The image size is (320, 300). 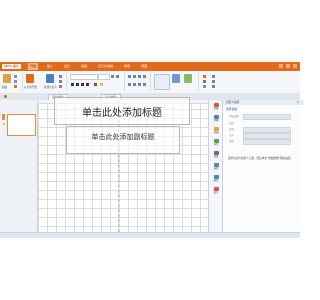 I want to click on subtitle-placeholder-text: 单击此处添加副标题, so click(x=123, y=137).